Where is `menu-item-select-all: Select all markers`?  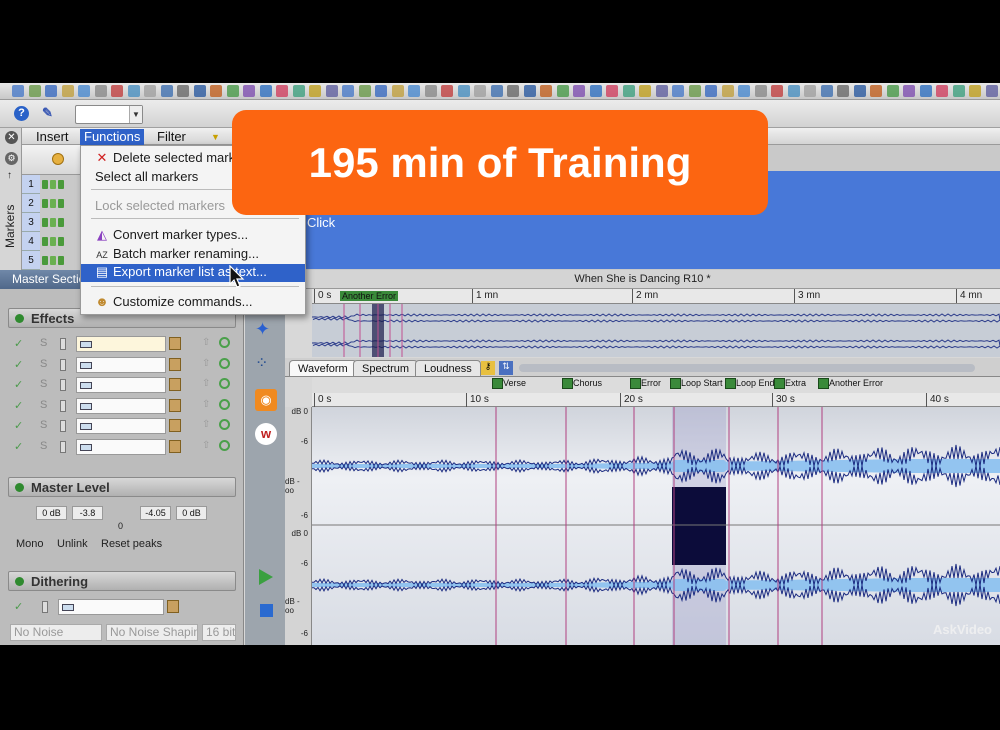
menu-item-select-all: Select all markers is located at coordinates (146, 176).